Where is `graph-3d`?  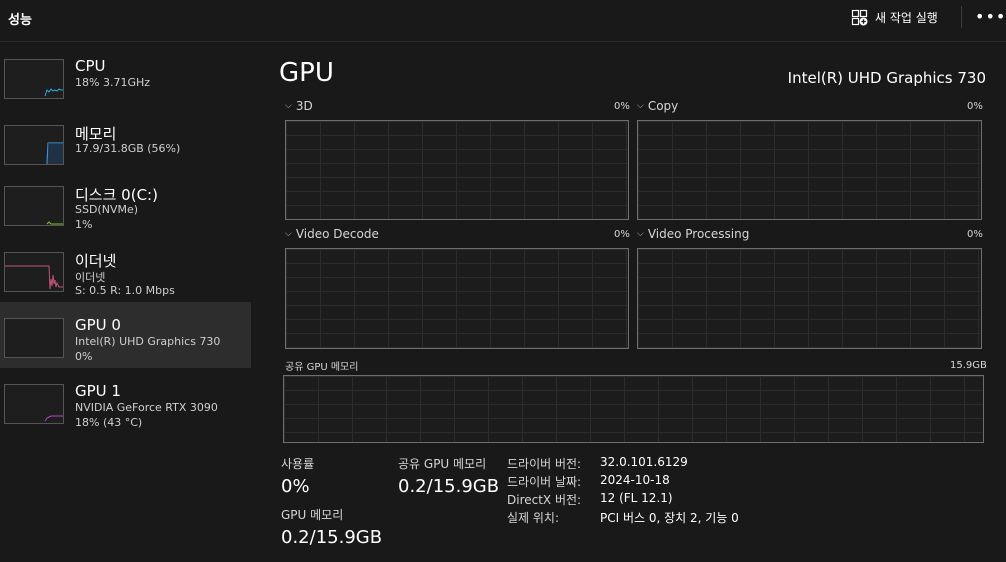
graph-3d is located at coordinates (457, 170).